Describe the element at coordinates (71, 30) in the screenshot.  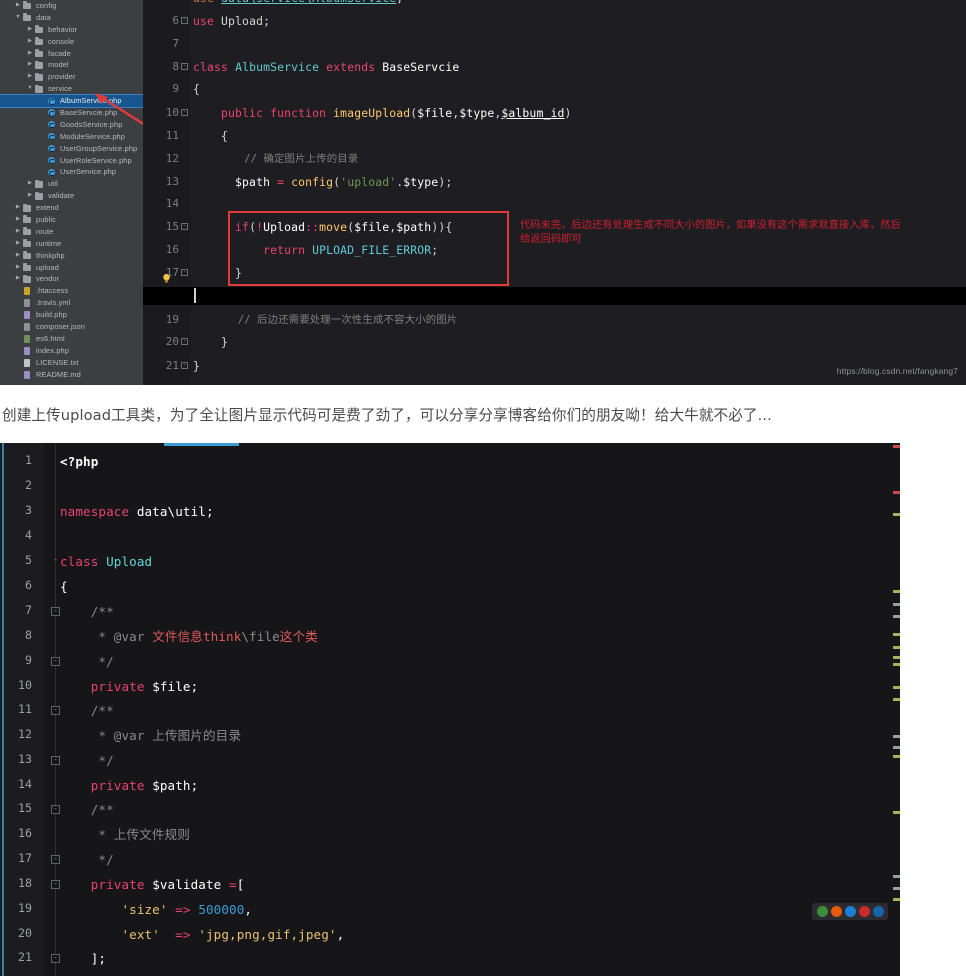
I see `tree-item-behavior: behavior` at that location.